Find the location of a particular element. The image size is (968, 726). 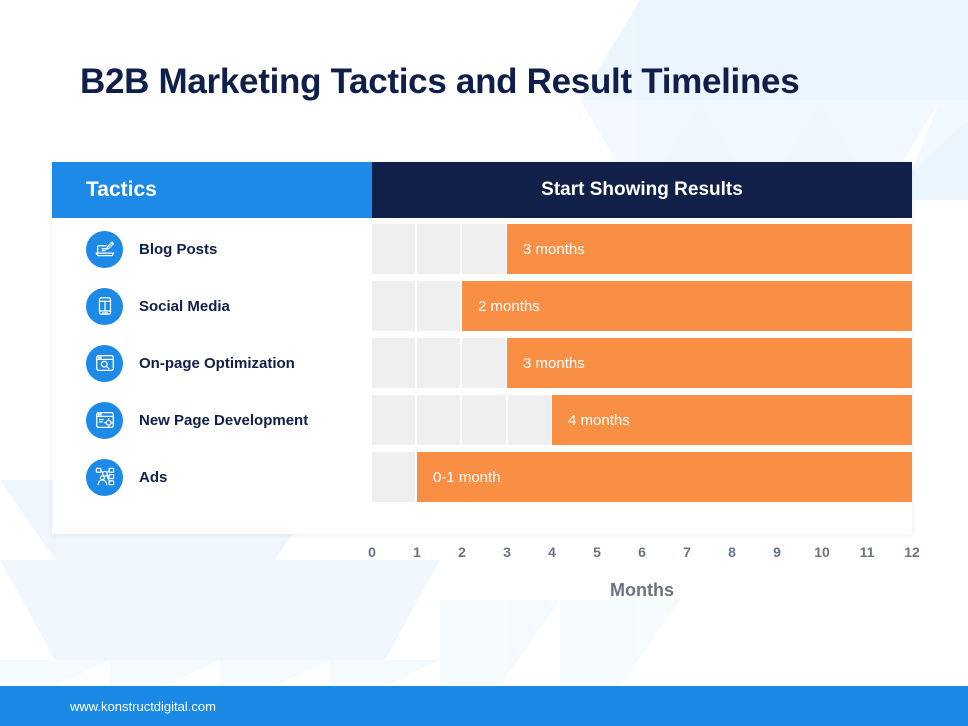

timeline-bar: 2 months is located at coordinates (687, 306).